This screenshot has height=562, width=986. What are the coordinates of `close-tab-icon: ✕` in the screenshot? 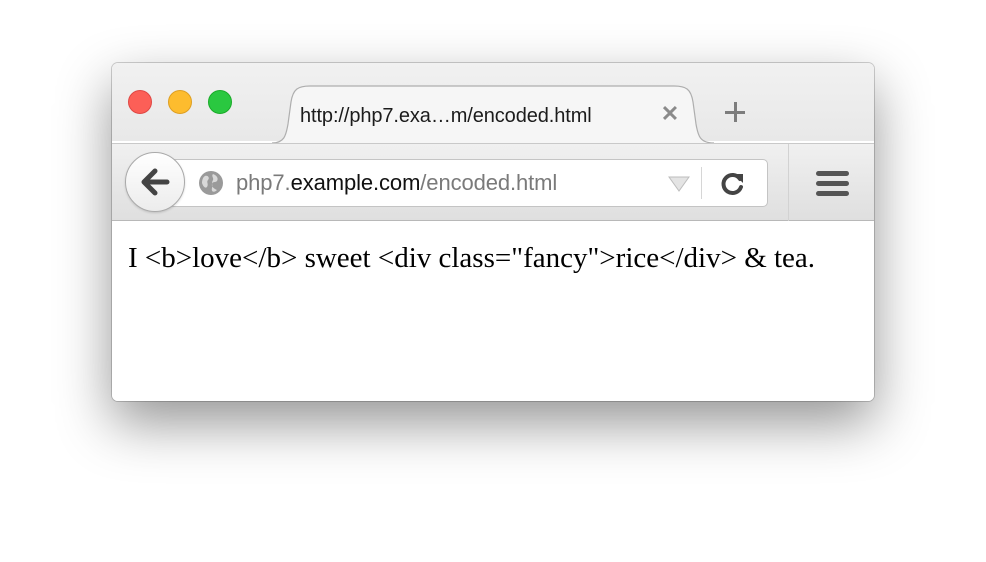 It's located at (670, 114).